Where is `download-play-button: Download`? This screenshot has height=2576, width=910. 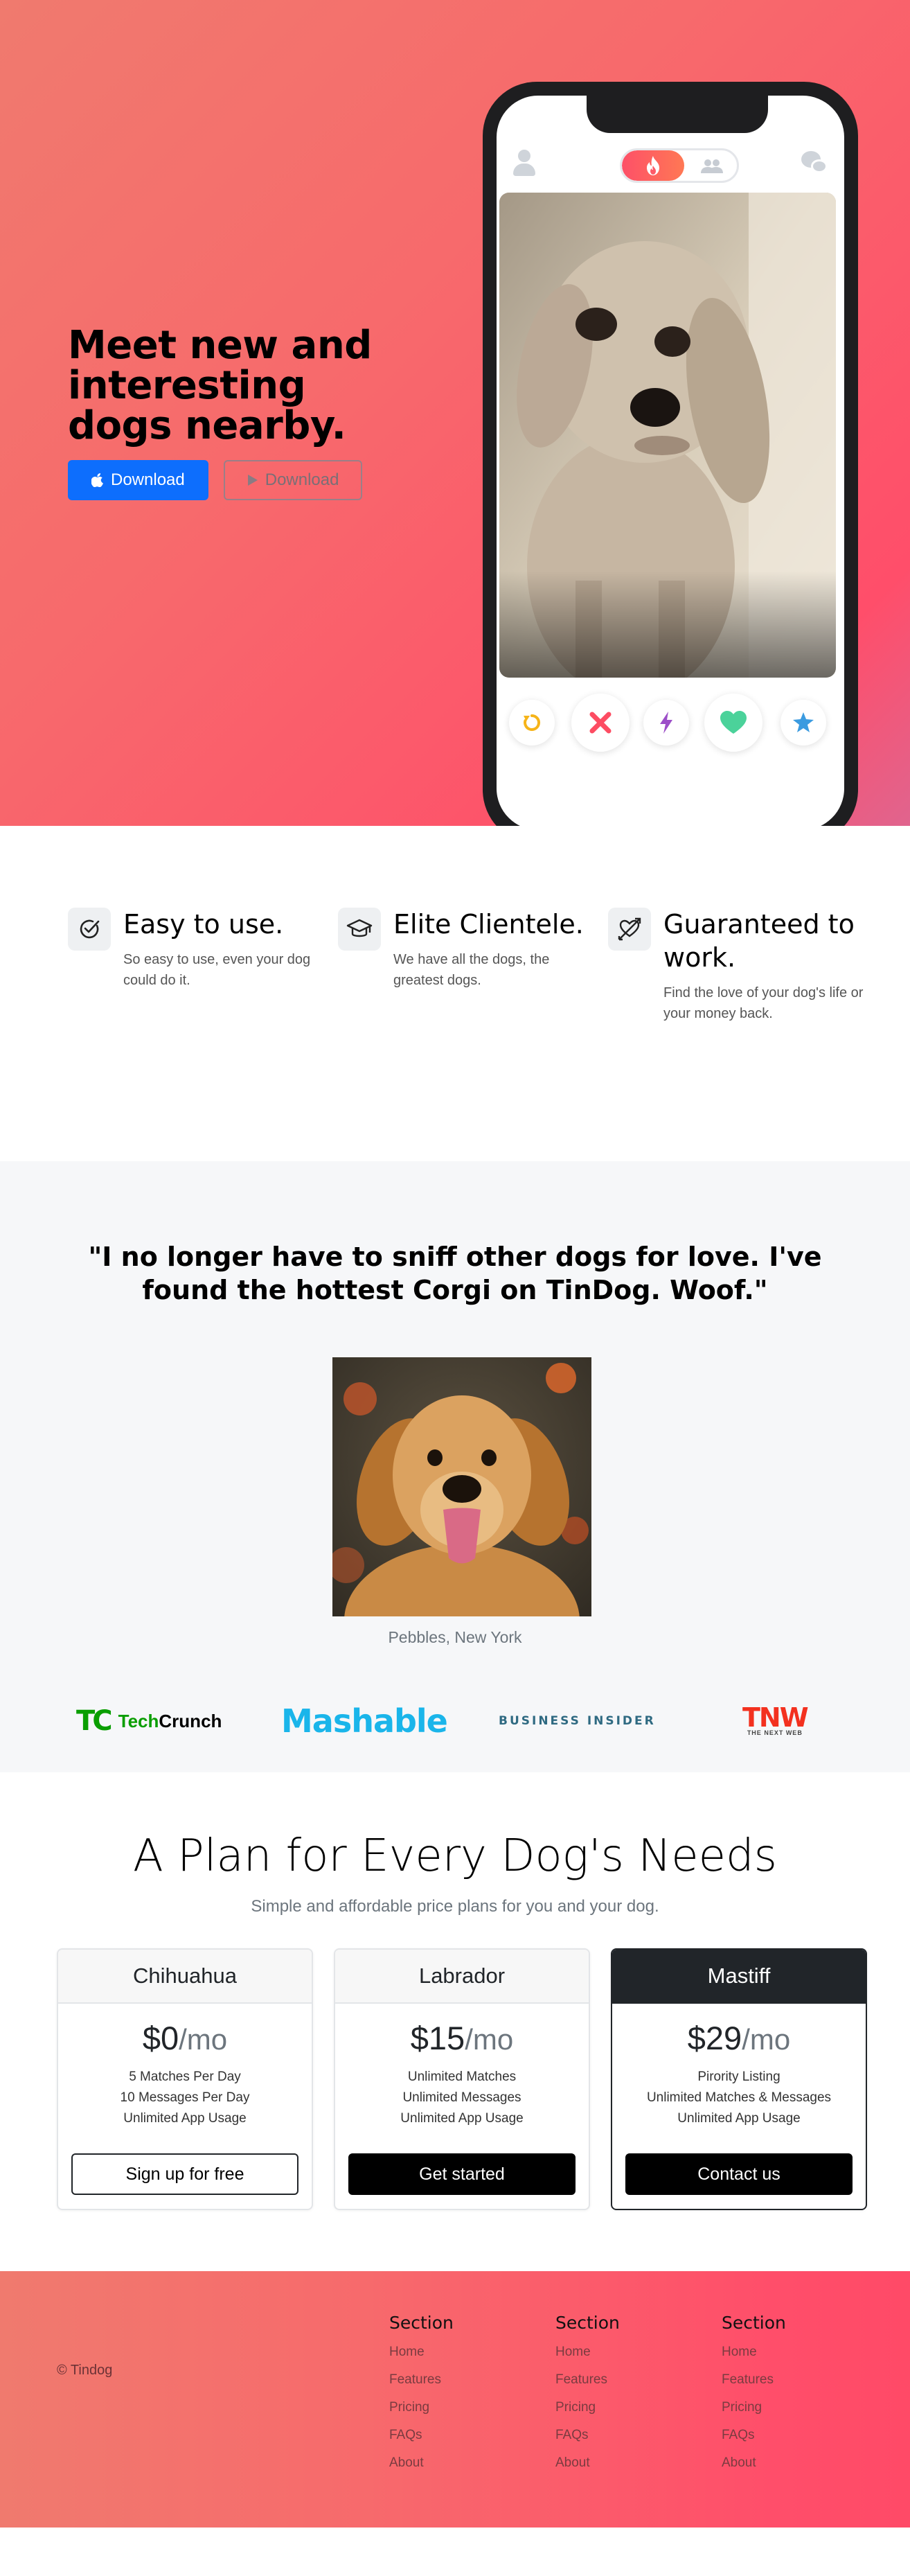
download-play-button: Download is located at coordinates (293, 480).